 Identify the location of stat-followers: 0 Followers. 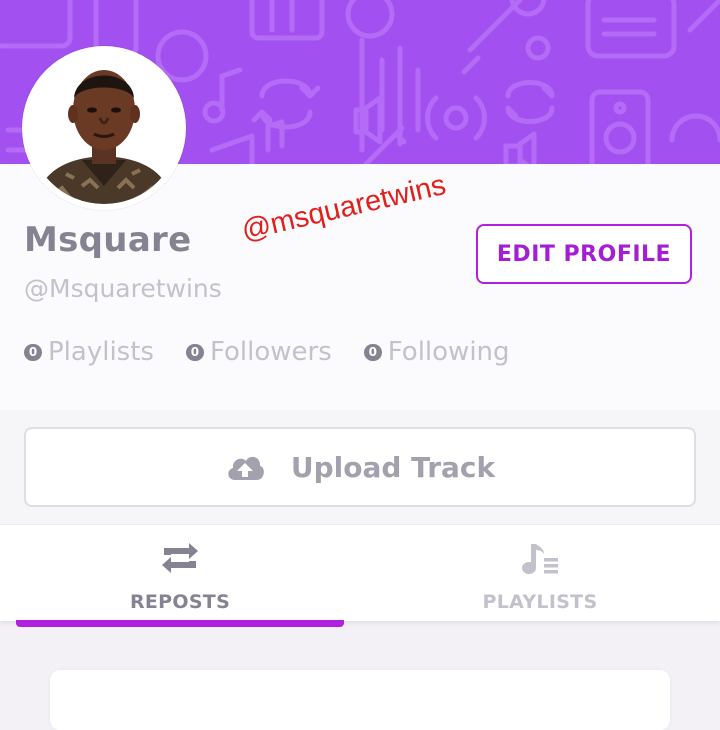
(258, 352).